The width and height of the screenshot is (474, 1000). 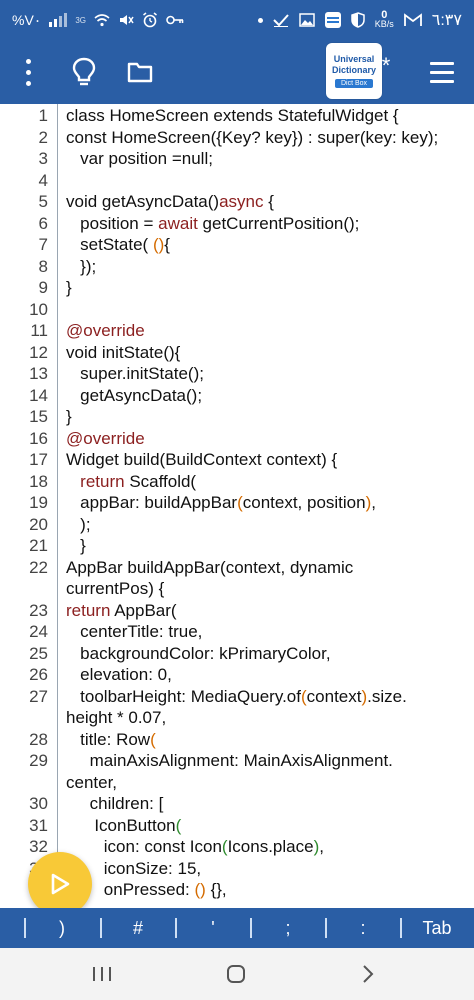 I want to click on code-line: 17 Widget build(BuildContext context) {, so click(x=237, y=459).